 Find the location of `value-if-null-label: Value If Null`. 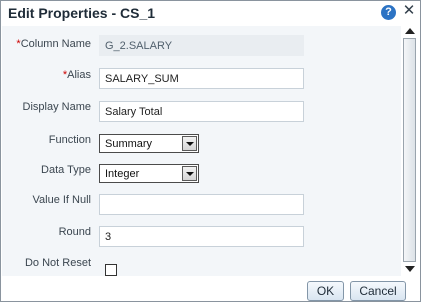

value-if-null-label: Value If Null is located at coordinates (62, 200).